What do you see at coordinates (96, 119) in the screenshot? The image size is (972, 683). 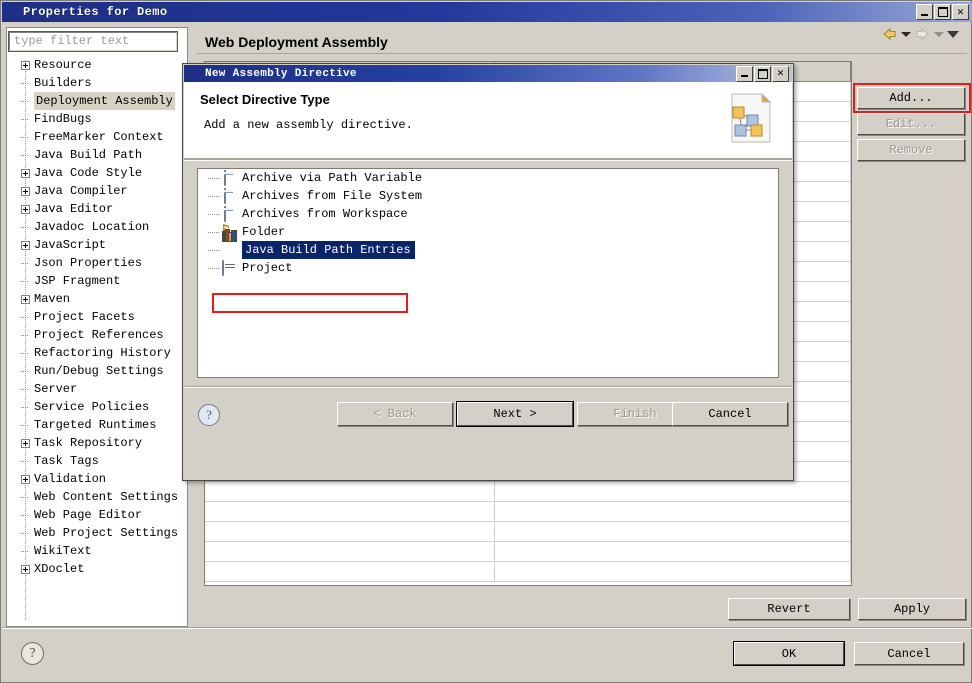 I see `sidebar-item-findbugs: FindBugs` at bounding box center [96, 119].